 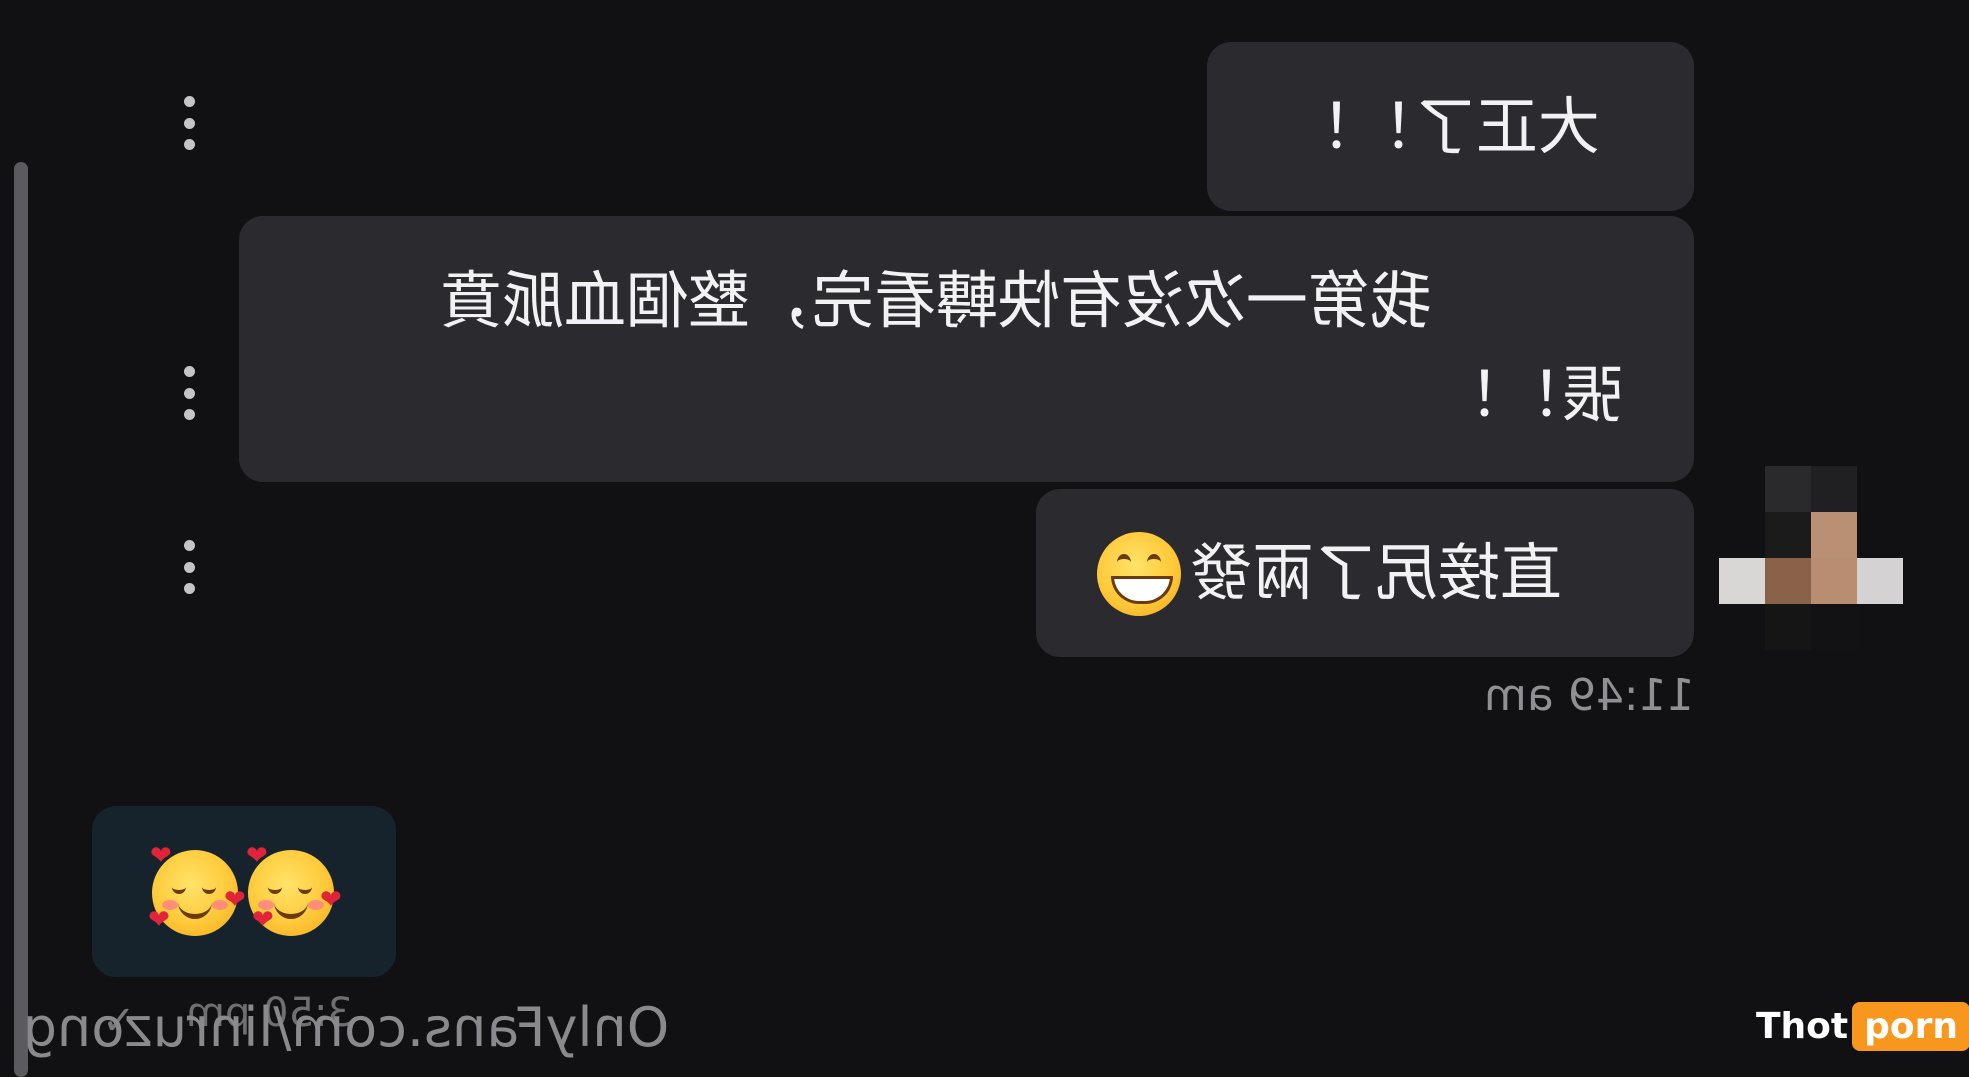 I want to click on message-text-3: 直接尻了兩發, so click(x=1376, y=572).